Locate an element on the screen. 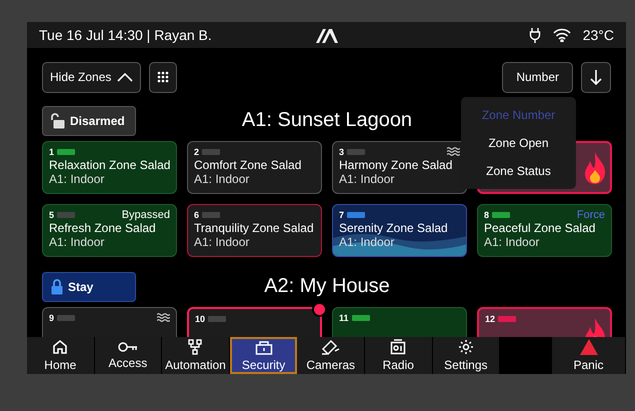 This screenshot has height=411, width=635. zone-name: Relaxation Zone Salad is located at coordinates (109, 165).